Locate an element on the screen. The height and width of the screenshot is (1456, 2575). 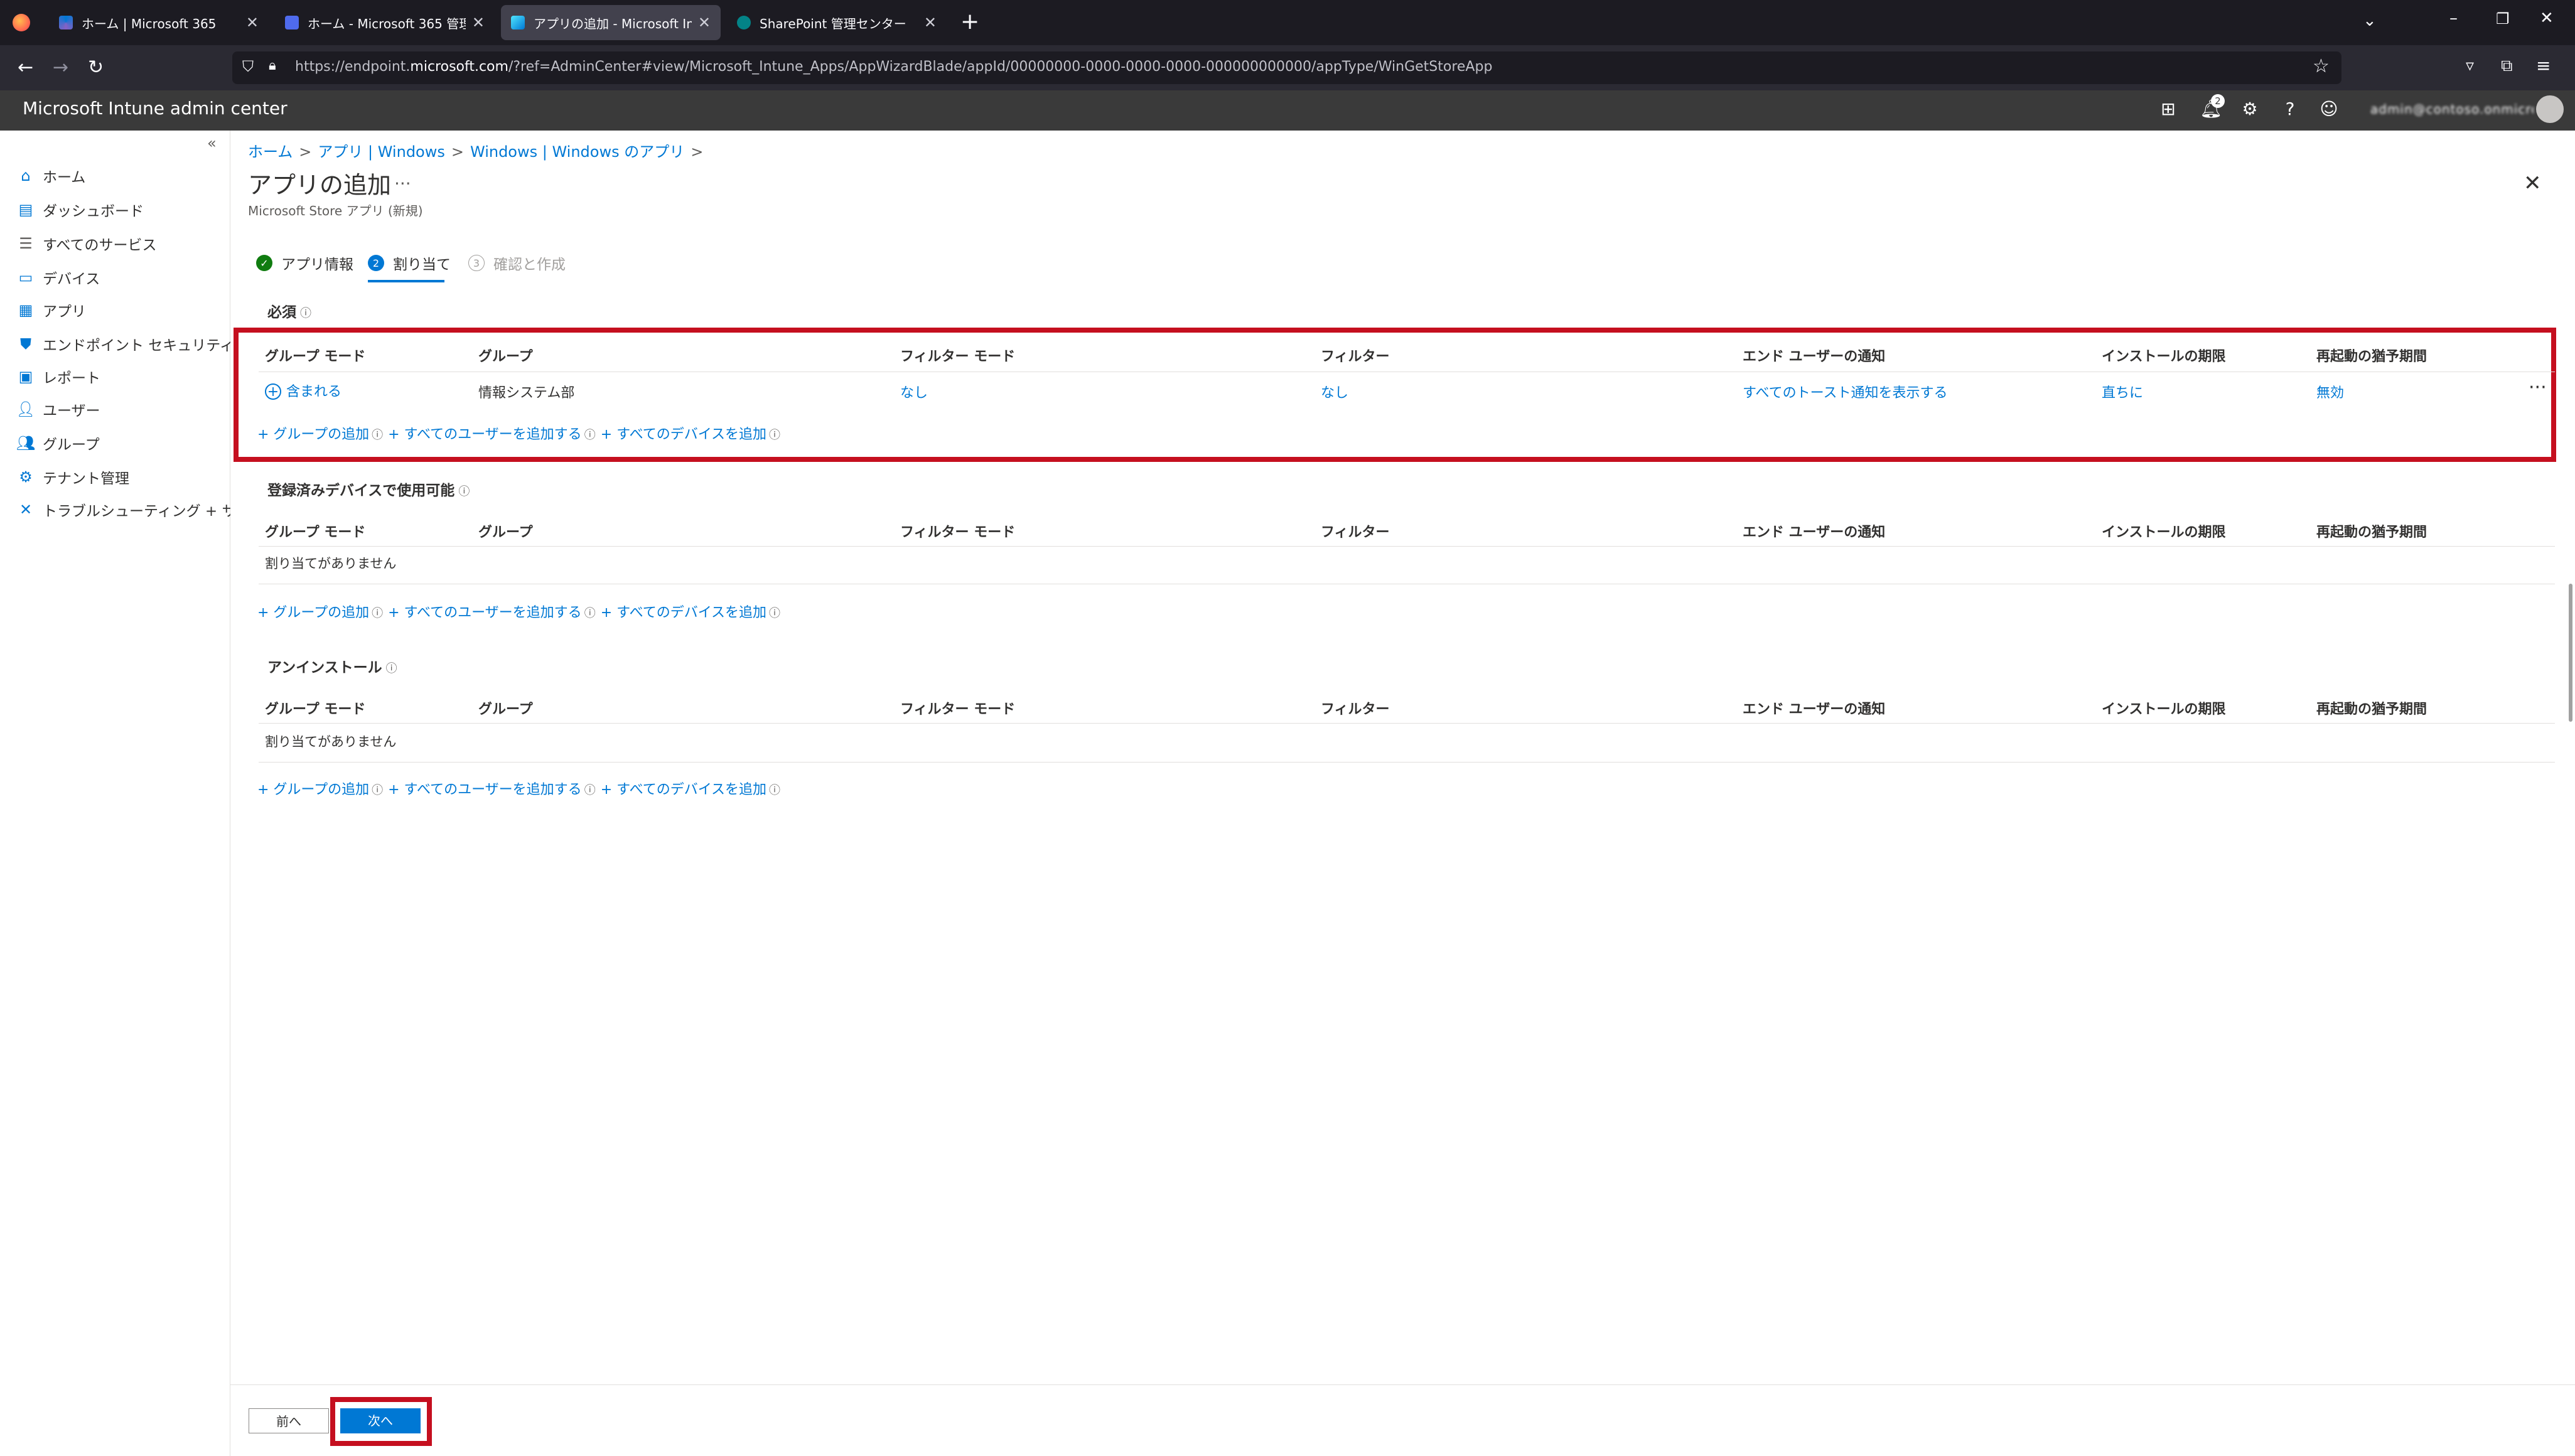
dashboard-icon: ▤ is located at coordinates (26, 209).